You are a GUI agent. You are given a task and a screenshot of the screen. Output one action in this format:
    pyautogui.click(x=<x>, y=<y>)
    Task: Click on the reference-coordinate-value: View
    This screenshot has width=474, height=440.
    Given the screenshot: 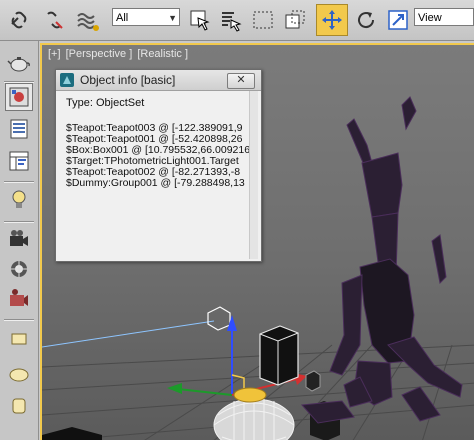 What is the action you would take?
    pyautogui.click(x=430, y=18)
    